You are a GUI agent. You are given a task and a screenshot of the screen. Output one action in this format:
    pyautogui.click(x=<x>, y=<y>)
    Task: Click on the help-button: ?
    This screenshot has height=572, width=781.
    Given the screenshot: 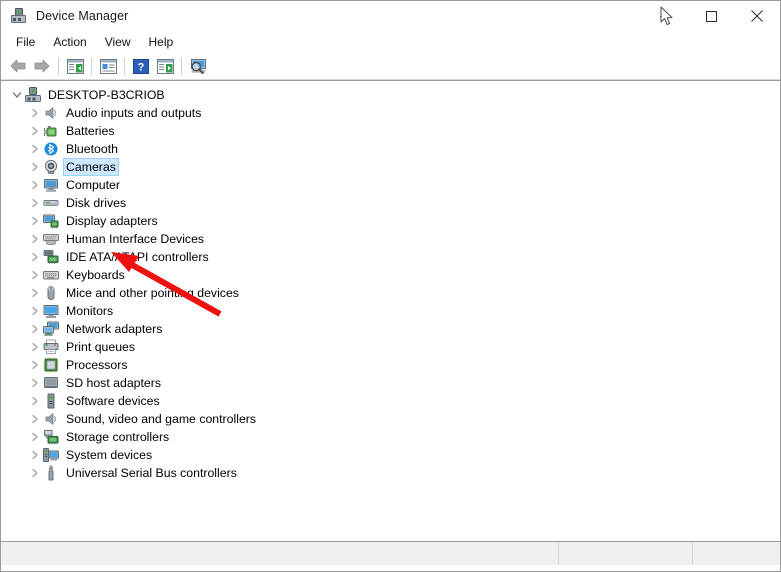 What is the action you would take?
    pyautogui.click(x=141, y=66)
    